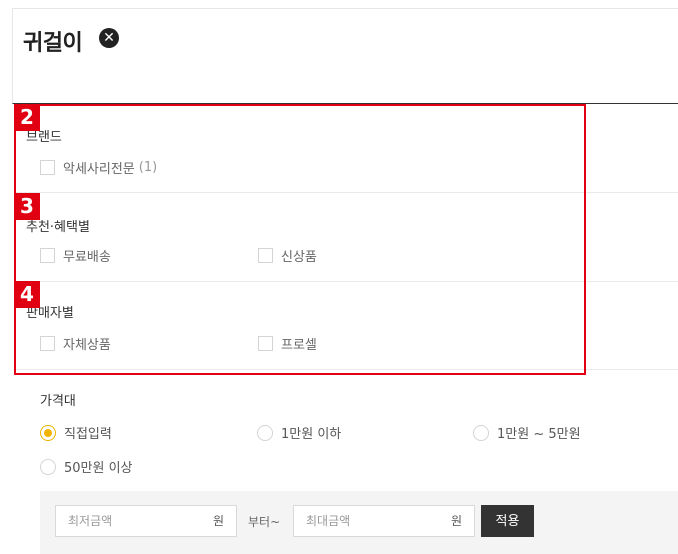 The height and width of the screenshot is (554, 678). Describe the element at coordinates (328, 521) in the screenshot. I see `max-price-placeholder: 최대금액` at that location.